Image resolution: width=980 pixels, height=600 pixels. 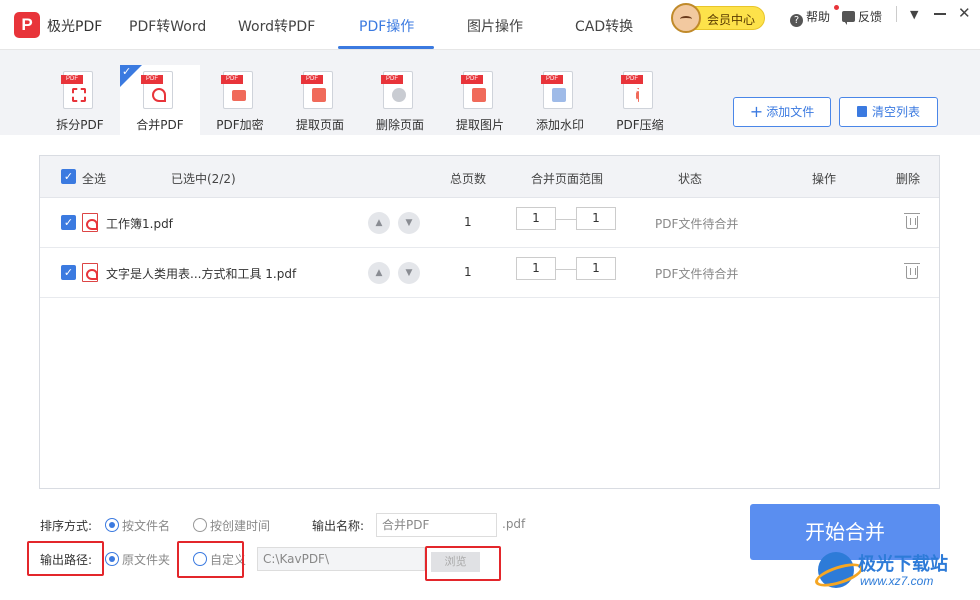 What do you see at coordinates (27, 25) in the screenshot?
I see `app-logo-icon: P` at bounding box center [27, 25].